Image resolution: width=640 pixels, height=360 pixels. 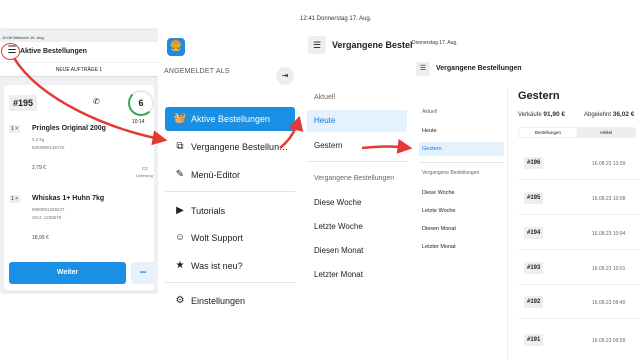 What do you see at coordinates (180, 210) in the screenshot?
I see `play-icon: ▶` at bounding box center [180, 210].